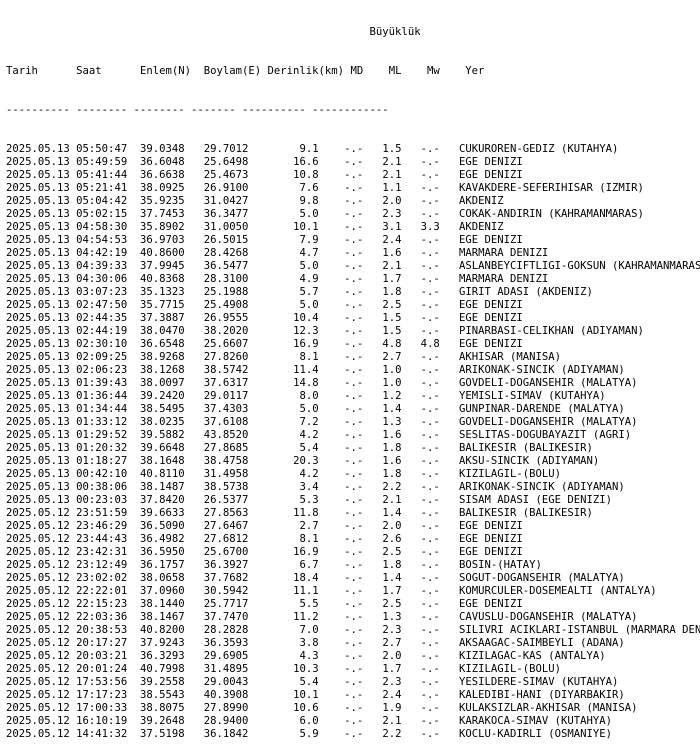 The height and width of the screenshot is (754, 700). I want to click on cell-place: CUKUROREN-GEDIZ (KUTAHYA), so click(538, 149).